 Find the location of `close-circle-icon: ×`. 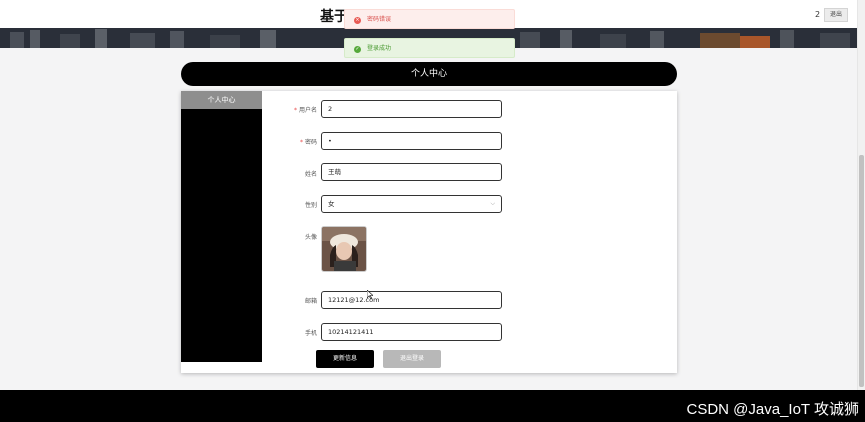

close-circle-icon: × is located at coordinates (357, 20).